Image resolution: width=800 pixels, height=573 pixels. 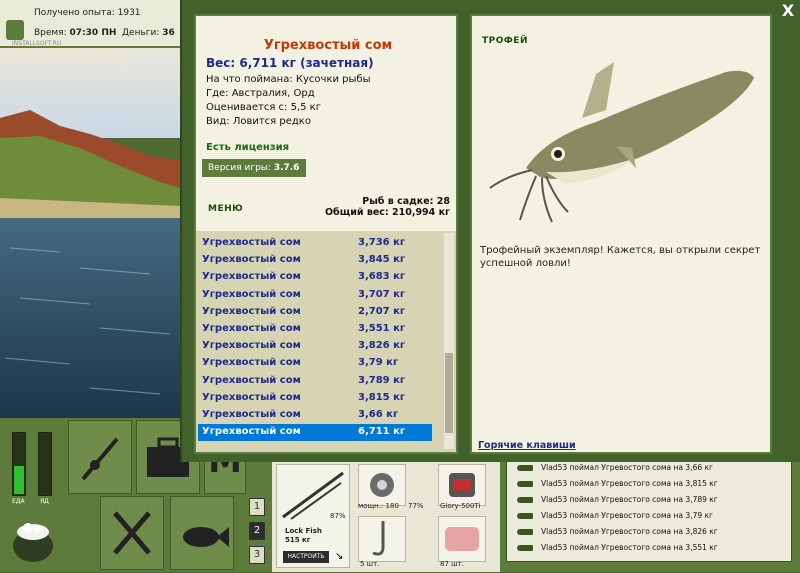 I want to click on scrollbar-thumb, so click(x=449, y=393).